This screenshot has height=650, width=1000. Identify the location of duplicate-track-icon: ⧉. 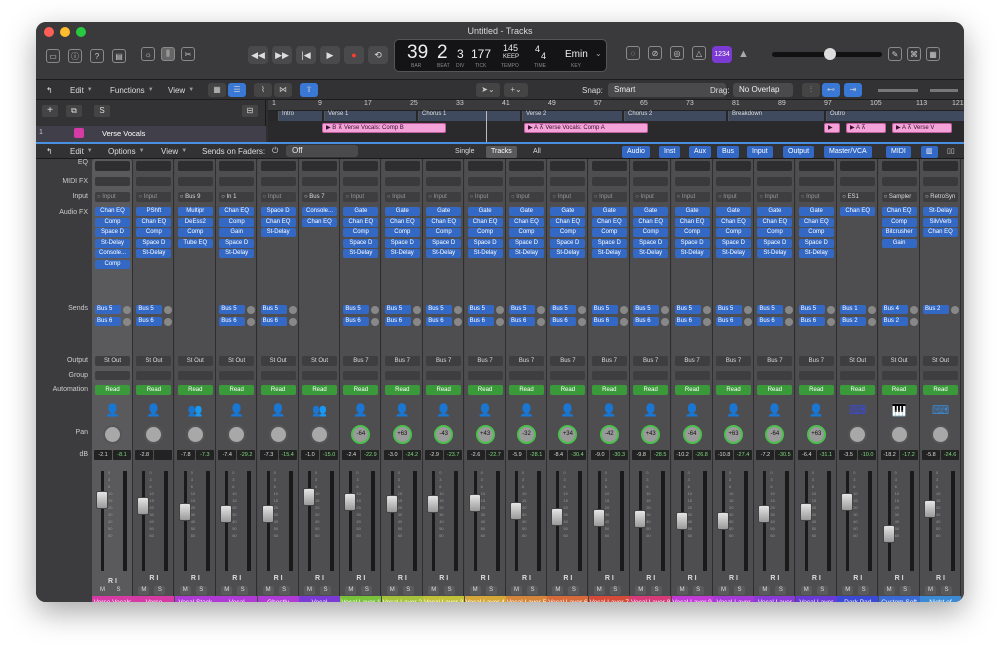
(74, 111).